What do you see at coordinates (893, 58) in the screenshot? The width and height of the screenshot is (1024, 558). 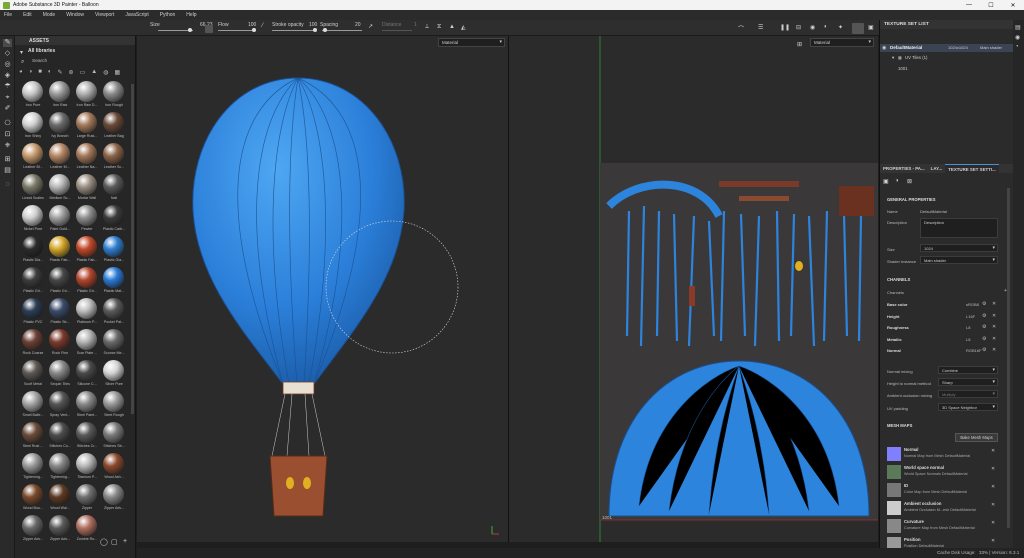 I see `chevron-down-icon: ▾` at bounding box center [893, 58].